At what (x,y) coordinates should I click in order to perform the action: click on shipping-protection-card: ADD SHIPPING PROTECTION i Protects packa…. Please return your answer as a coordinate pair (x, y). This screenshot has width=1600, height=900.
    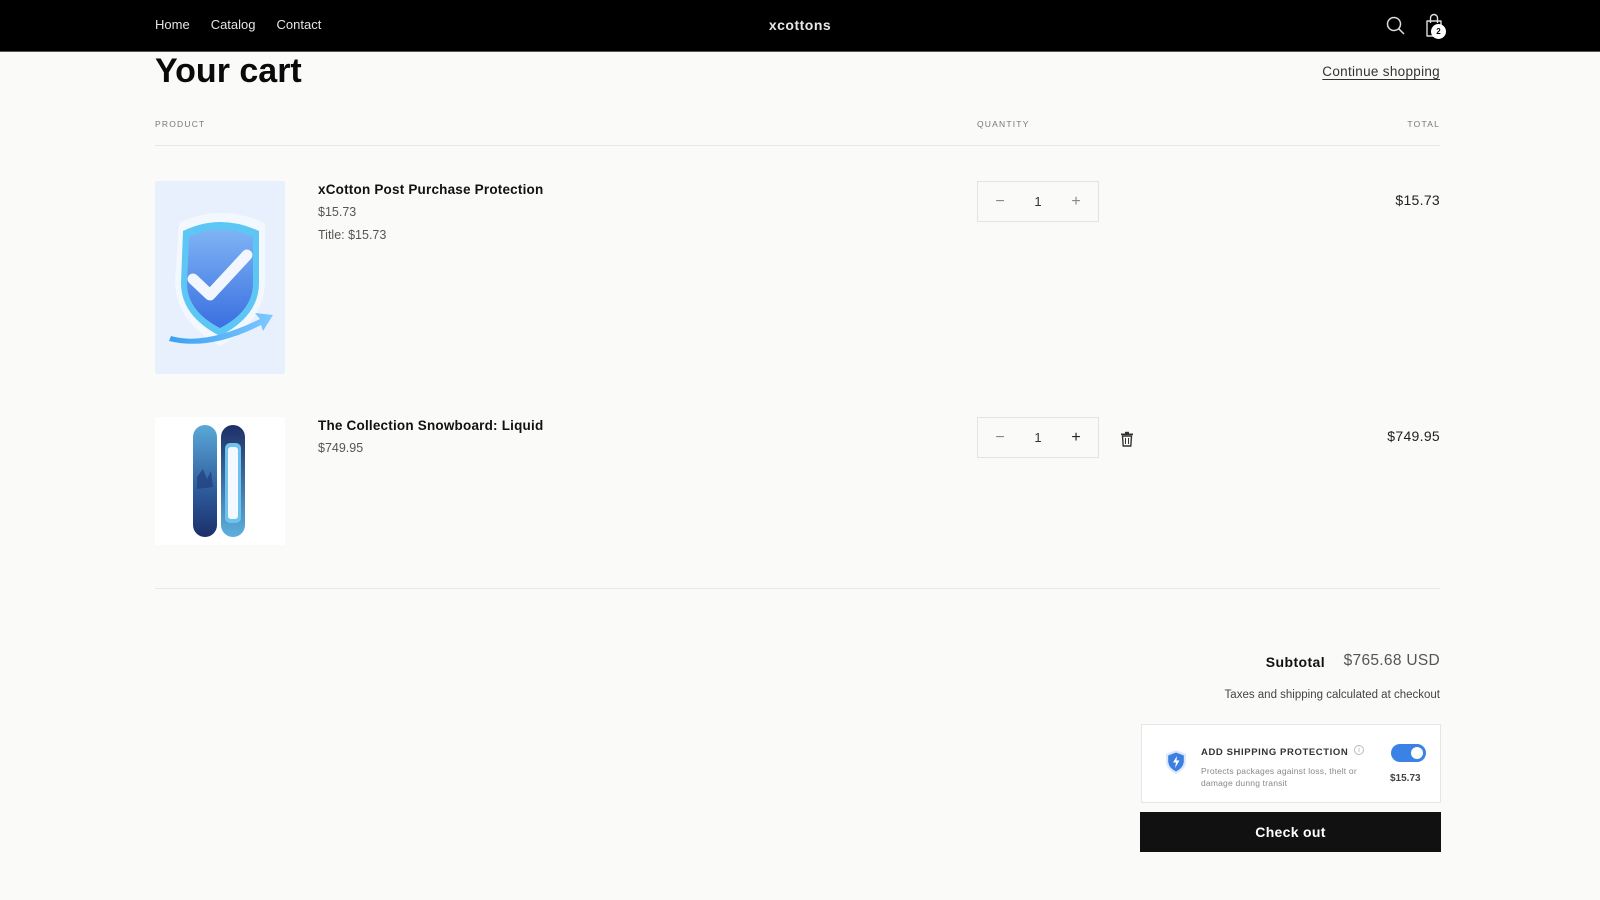
    Looking at the image, I should click on (1291, 763).